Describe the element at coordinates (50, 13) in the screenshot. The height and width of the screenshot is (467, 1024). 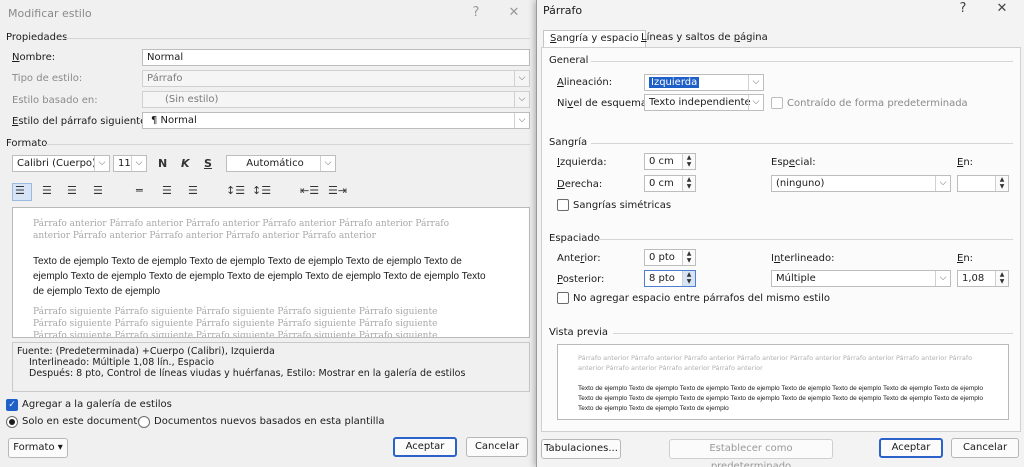
I see `dialog-title: Modificar estilo` at that location.